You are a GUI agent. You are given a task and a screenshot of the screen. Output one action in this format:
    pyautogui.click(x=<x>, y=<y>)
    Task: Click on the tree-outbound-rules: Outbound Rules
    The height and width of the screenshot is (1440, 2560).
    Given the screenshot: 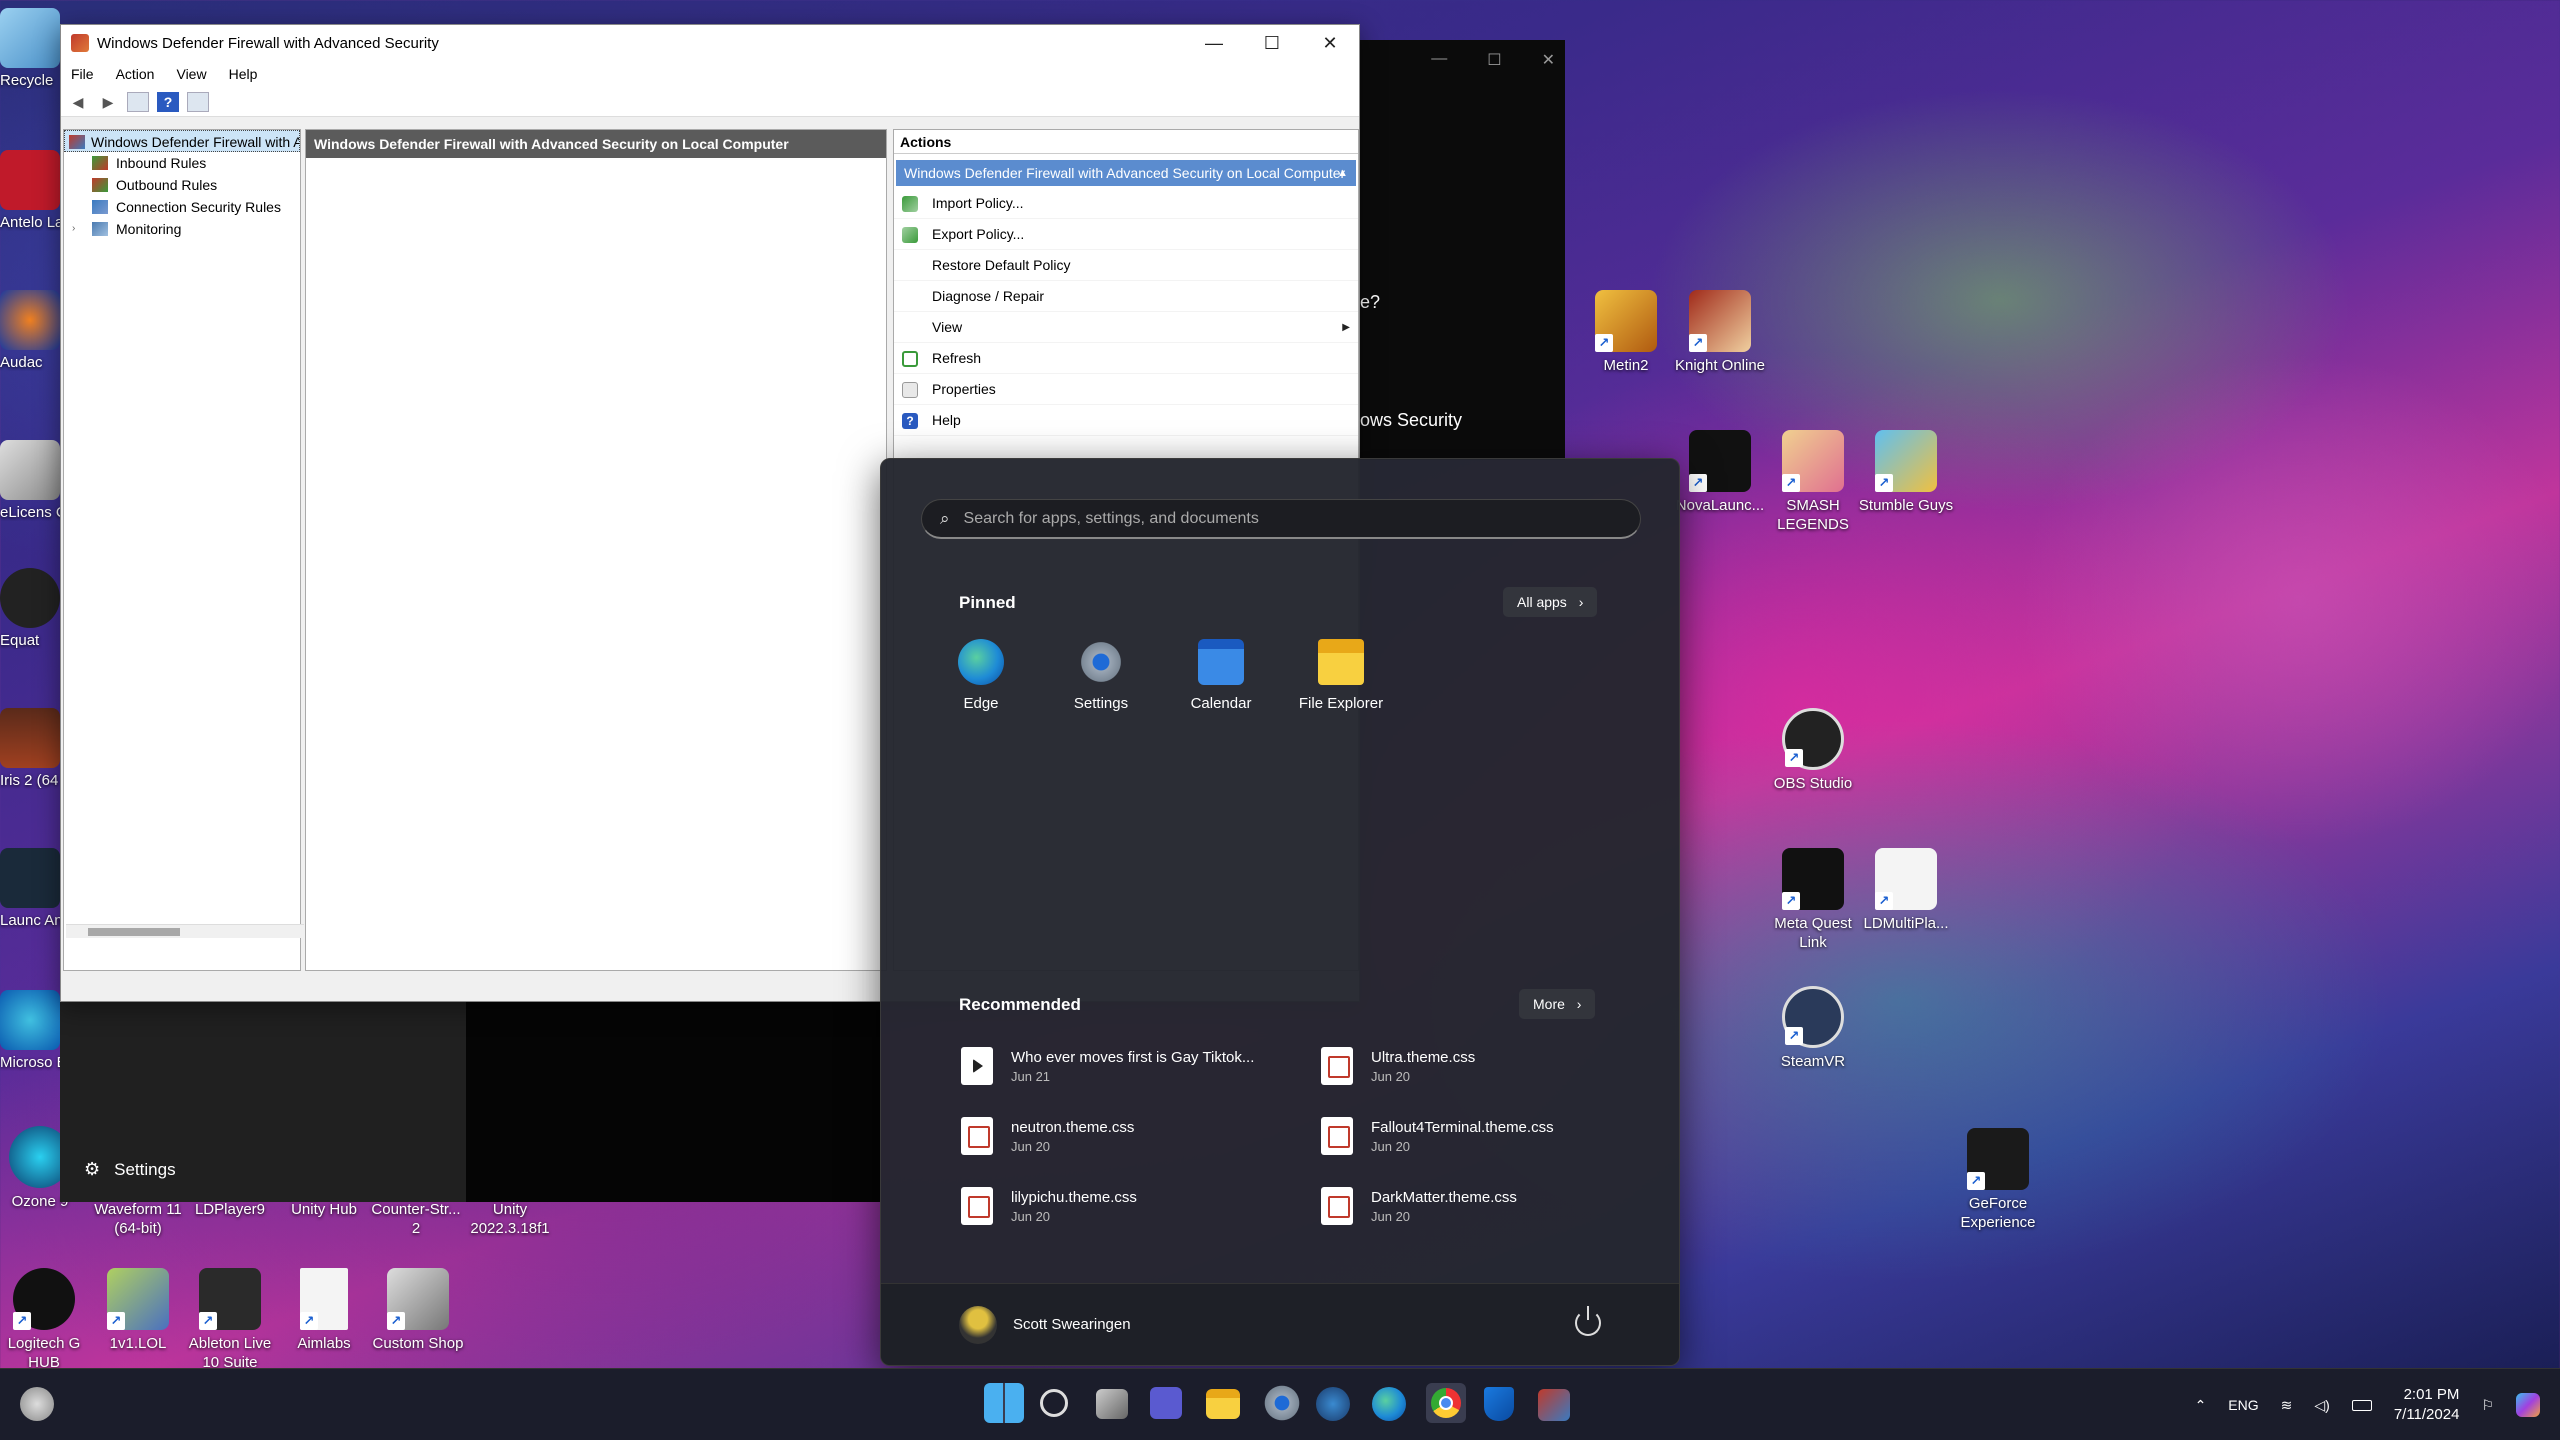 What is the action you would take?
    pyautogui.click(x=182, y=185)
    